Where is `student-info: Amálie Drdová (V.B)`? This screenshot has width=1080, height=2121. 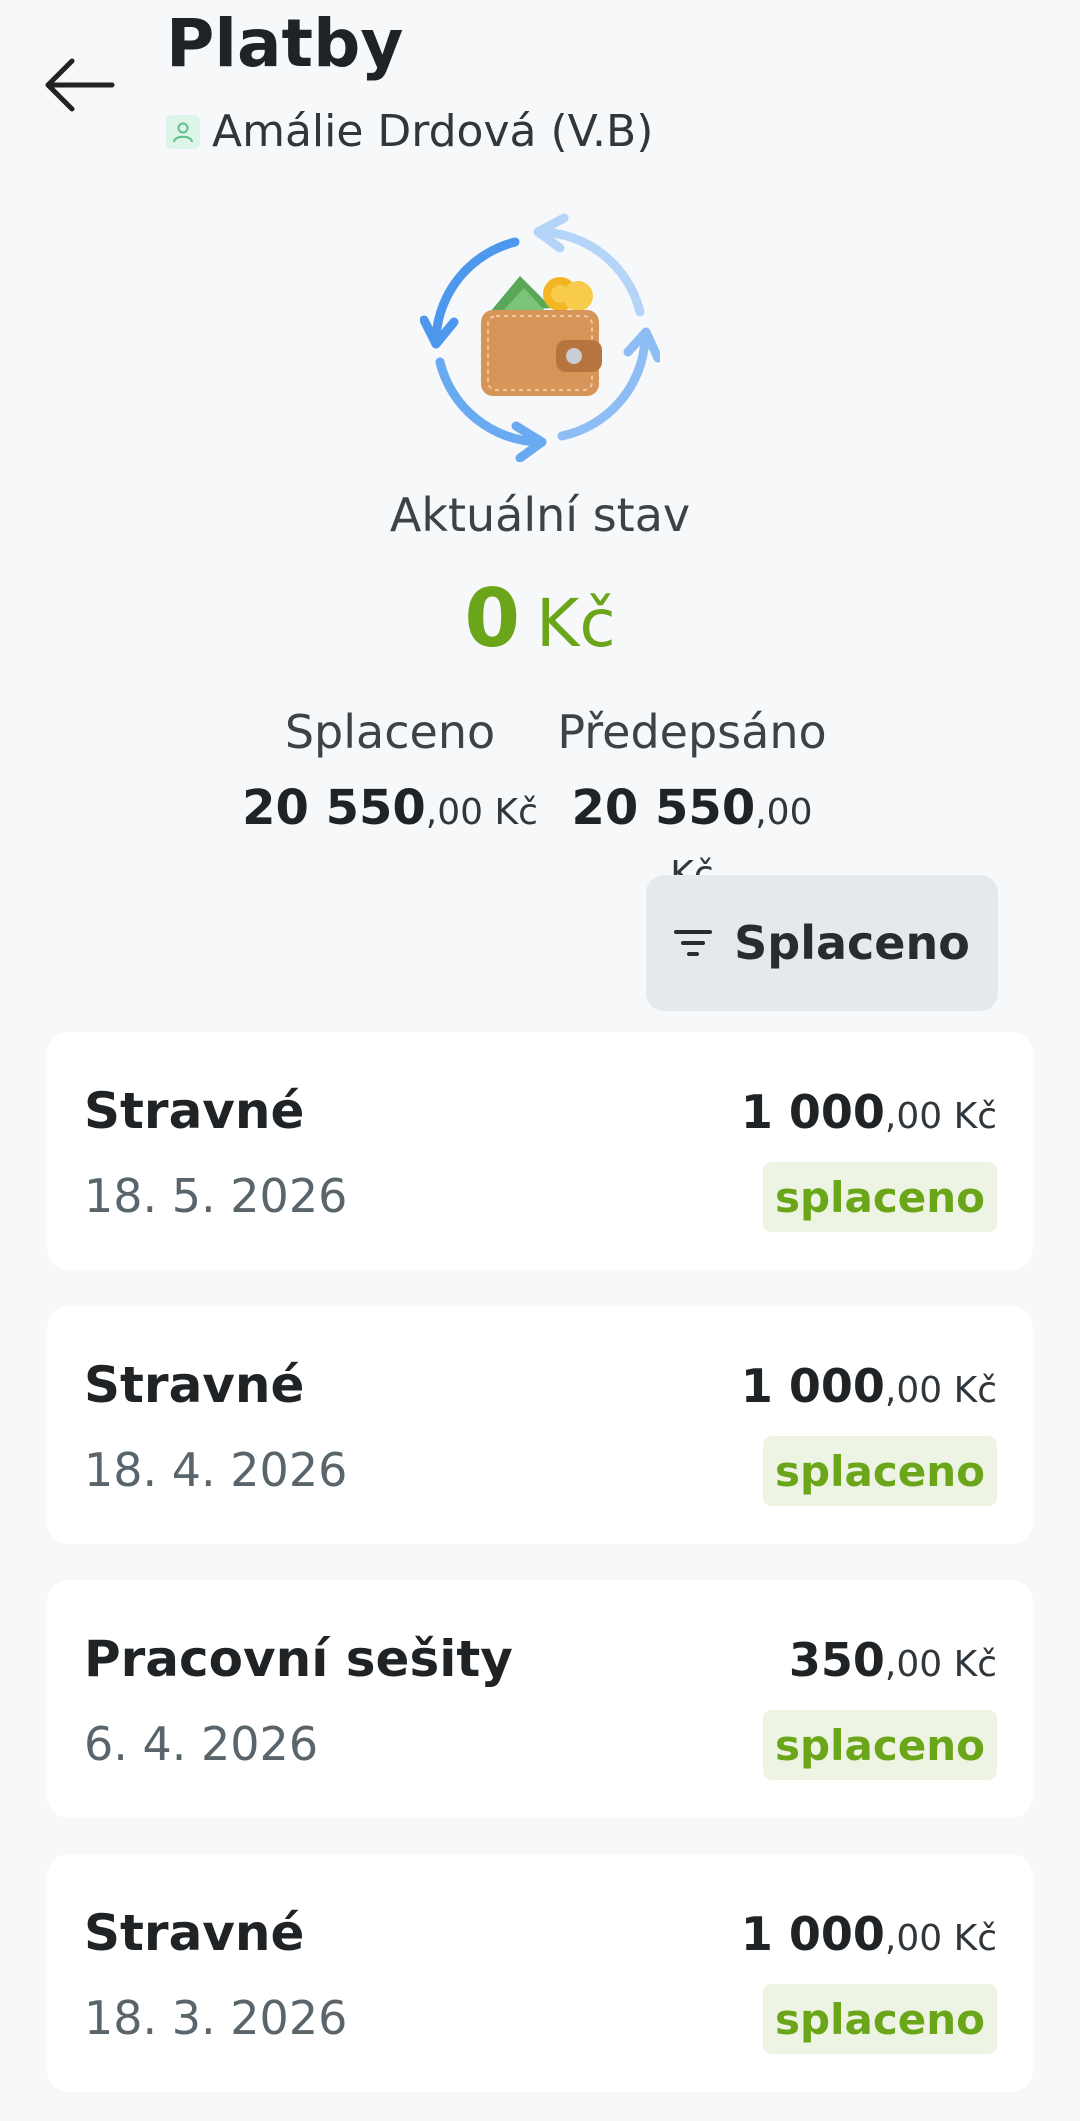
student-info: Amálie Drdová (V.B) is located at coordinates (409, 132).